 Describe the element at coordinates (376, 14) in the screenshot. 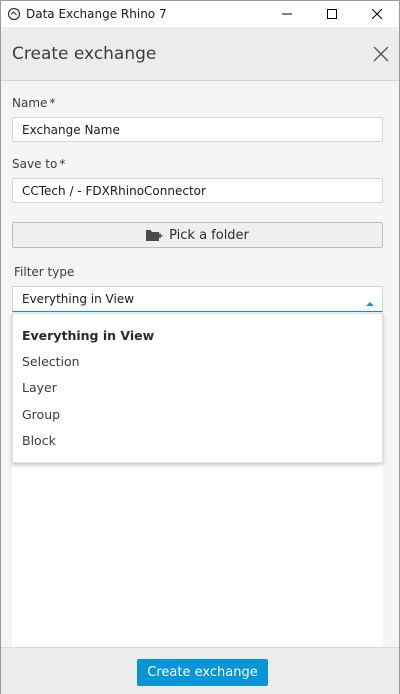

I see `window-close-icon` at that location.